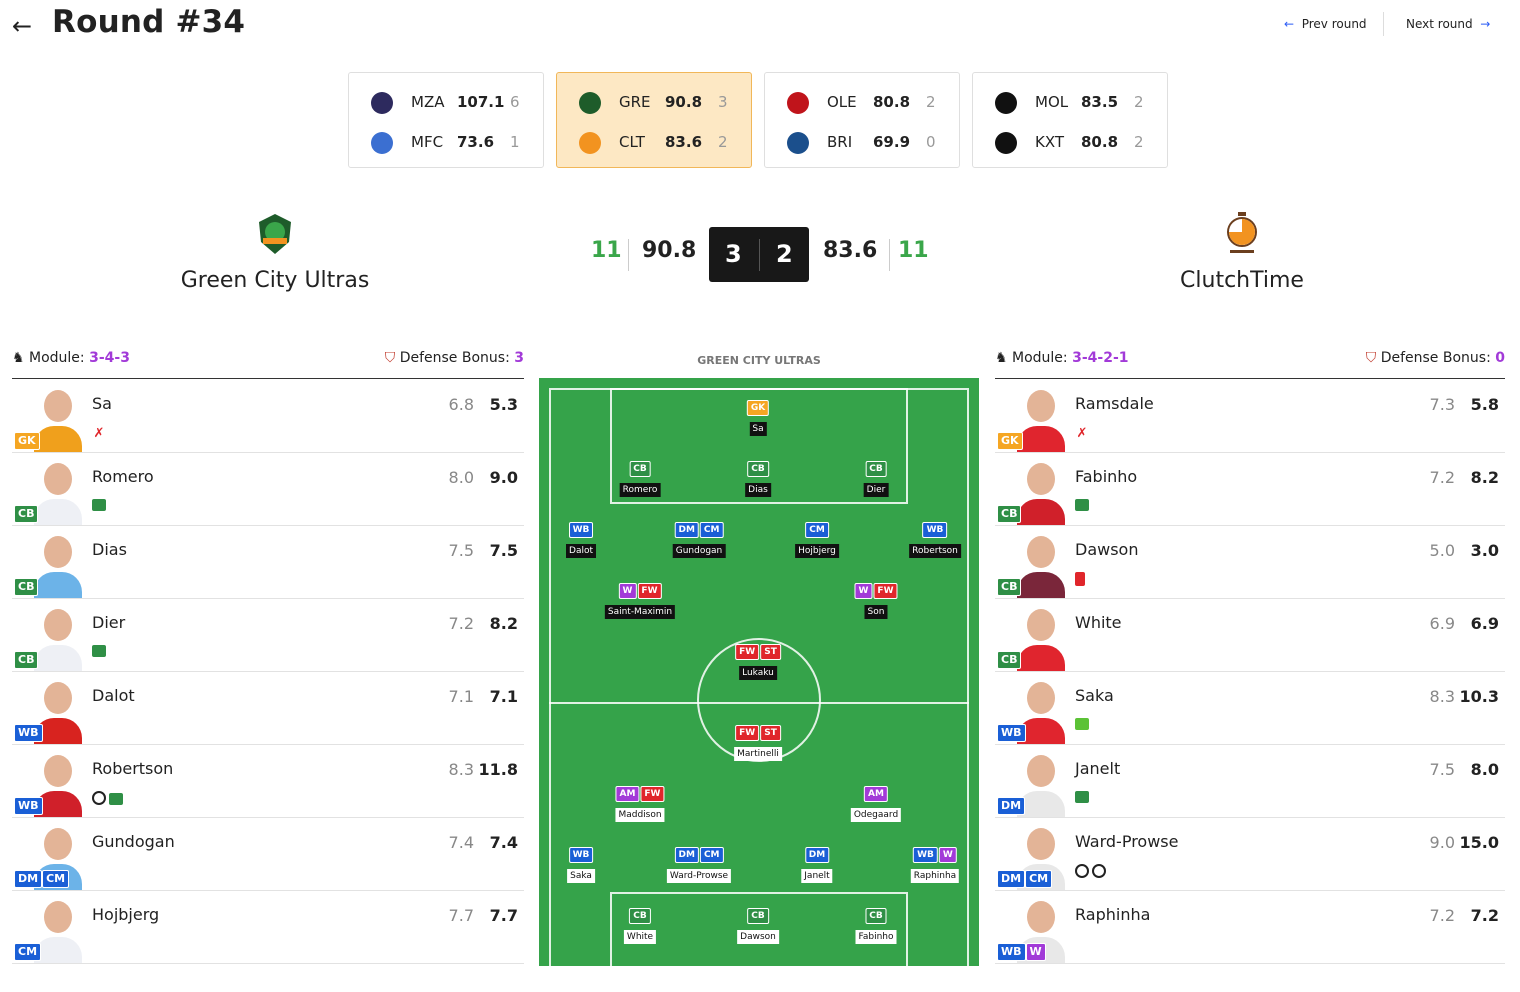 This screenshot has height=992, width=1520. Describe the element at coordinates (654, 120) in the screenshot. I see `match-card: GRE 90.8 3 CLT 83.6 2` at that location.